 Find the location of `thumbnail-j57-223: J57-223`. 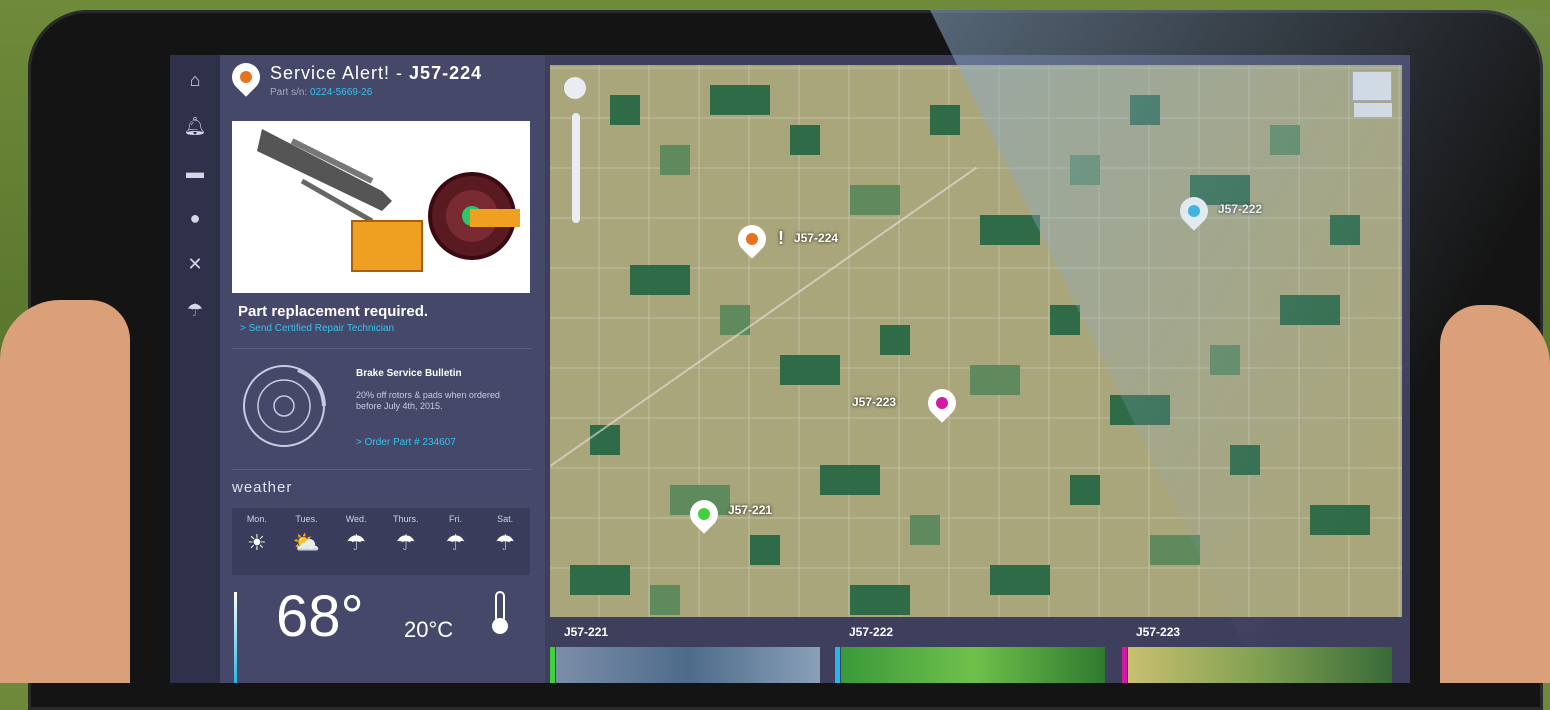

thumbnail-j57-223: J57-223 is located at coordinates (1257, 650).